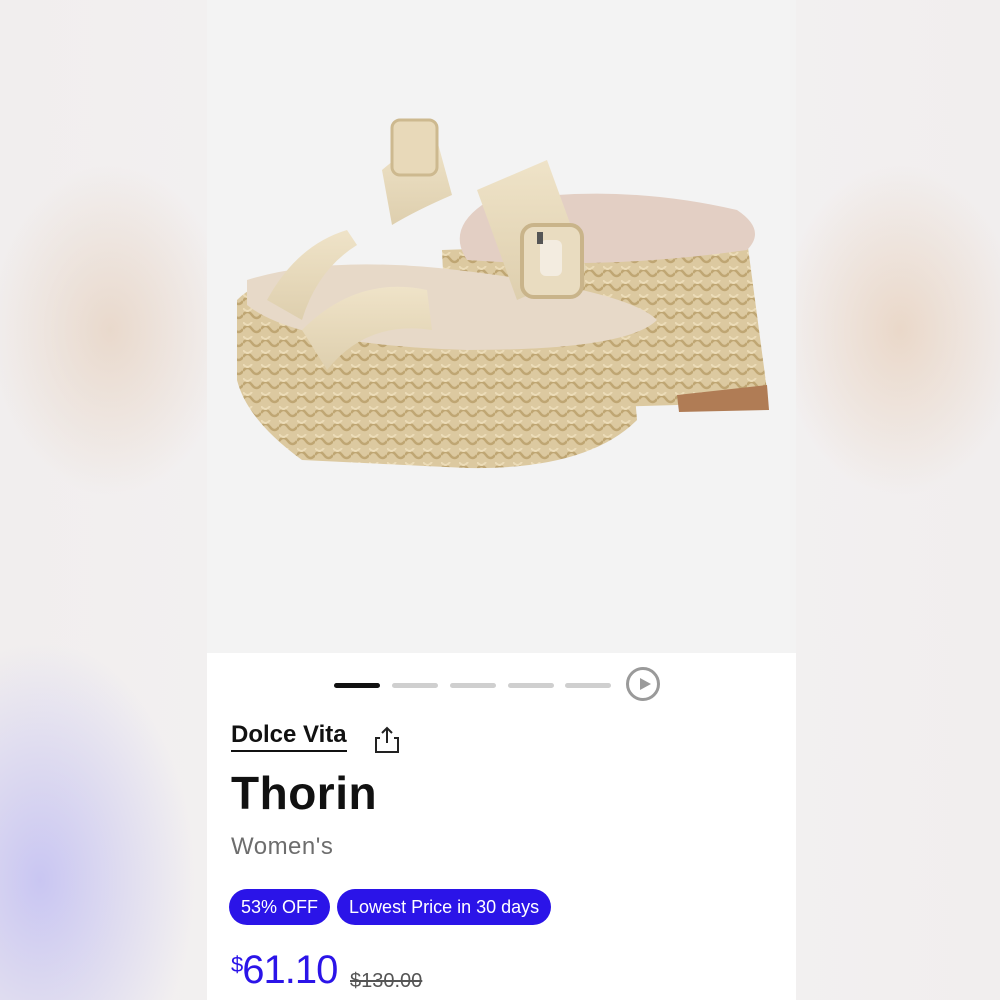 The width and height of the screenshot is (1000, 1000). I want to click on price-value: 61.10, so click(290, 970).